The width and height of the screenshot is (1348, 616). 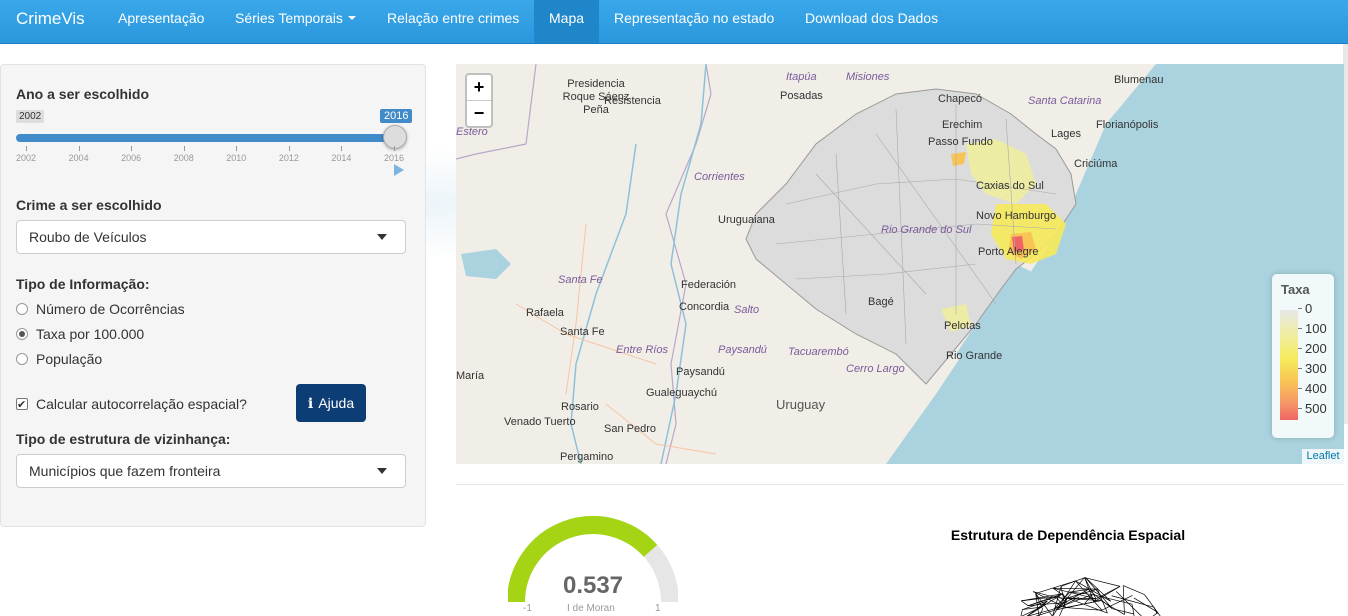 I want to click on nav-mapa: Mapa, so click(x=566, y=21).